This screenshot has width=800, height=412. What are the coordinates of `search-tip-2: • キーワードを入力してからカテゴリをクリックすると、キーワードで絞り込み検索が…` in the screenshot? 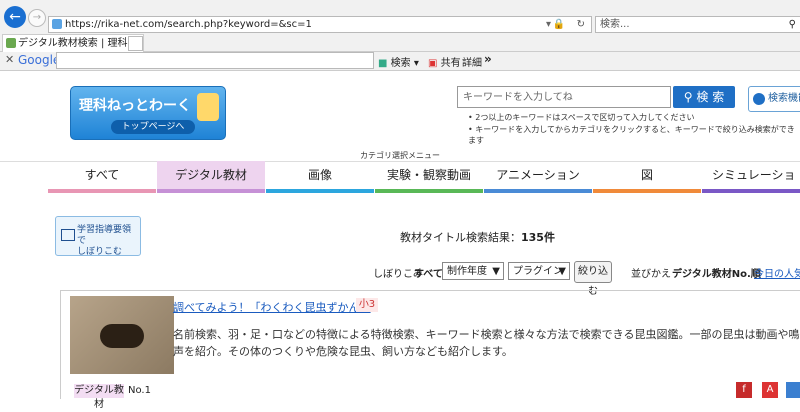 It's located at (631, 135).